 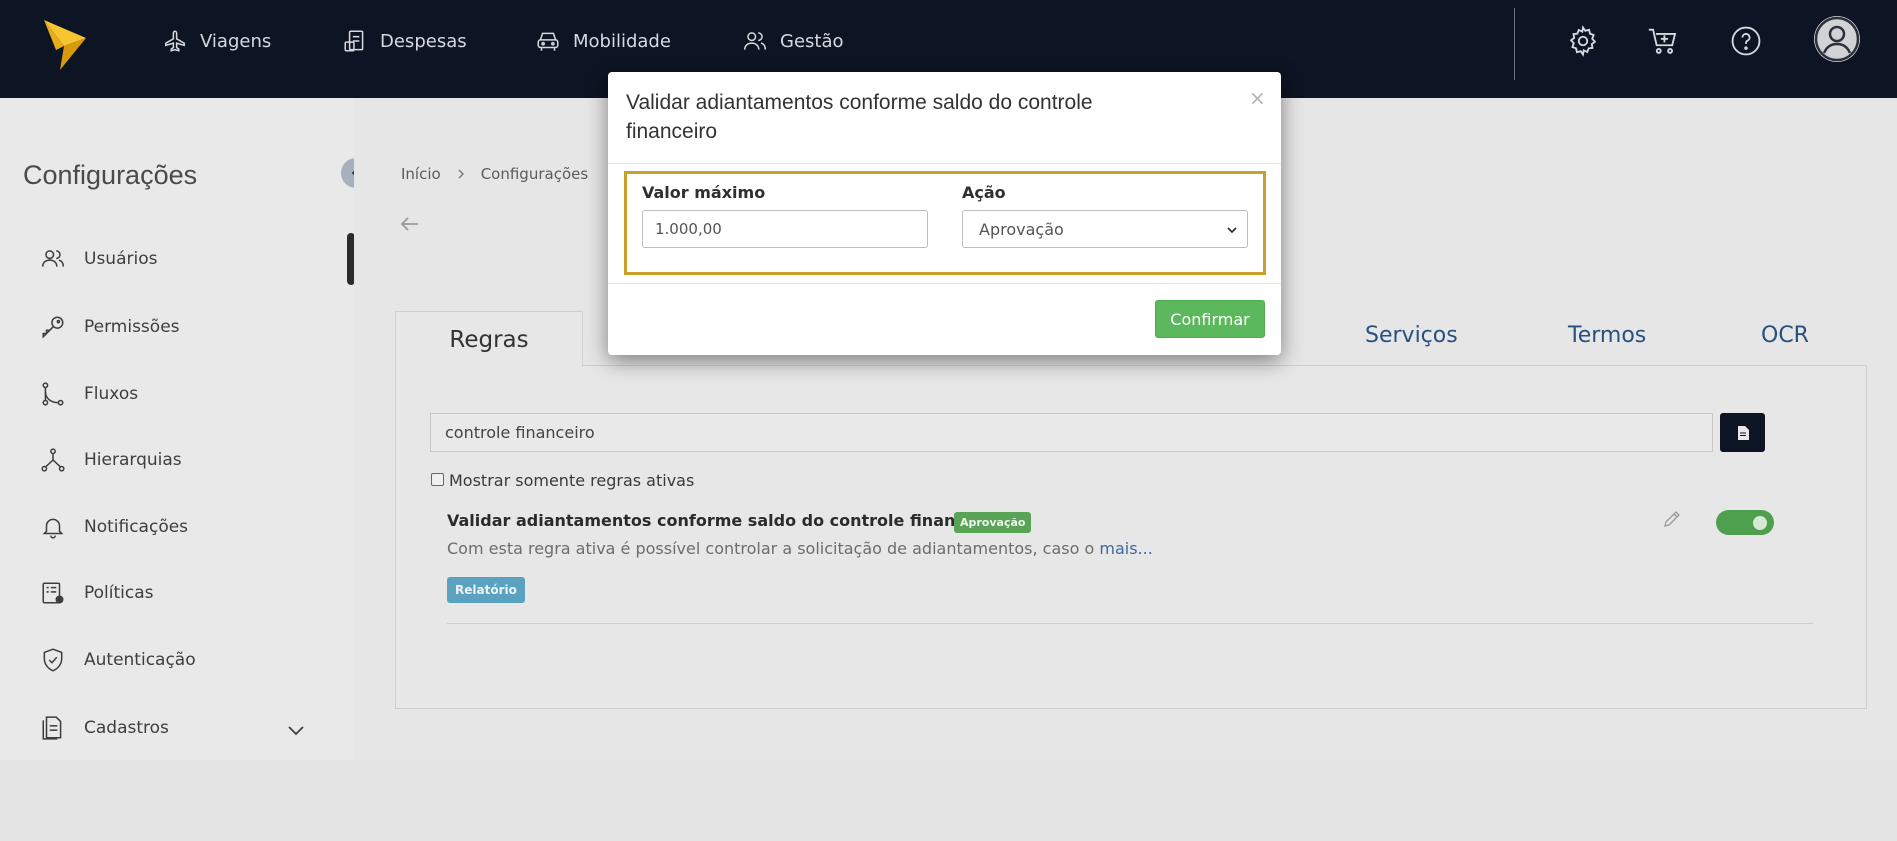 I want to click on key-icon, so click(x=53, y=327).